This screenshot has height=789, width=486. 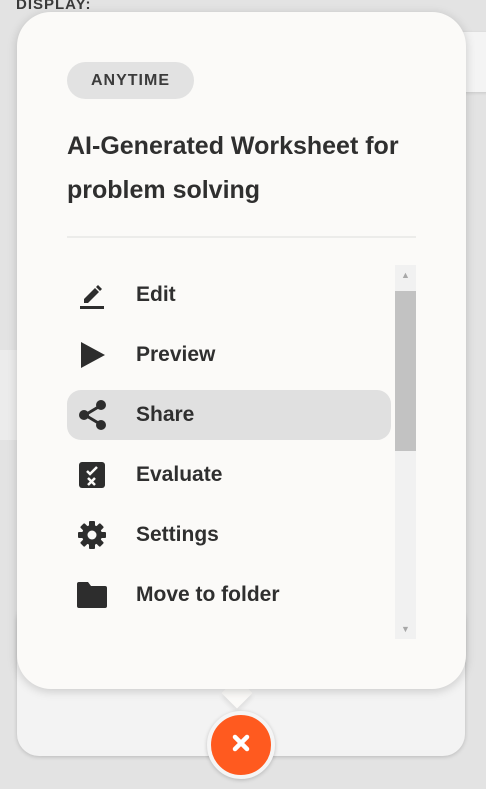 I want to click on menu-item-preview: Preview, so click(x=229, y=355).